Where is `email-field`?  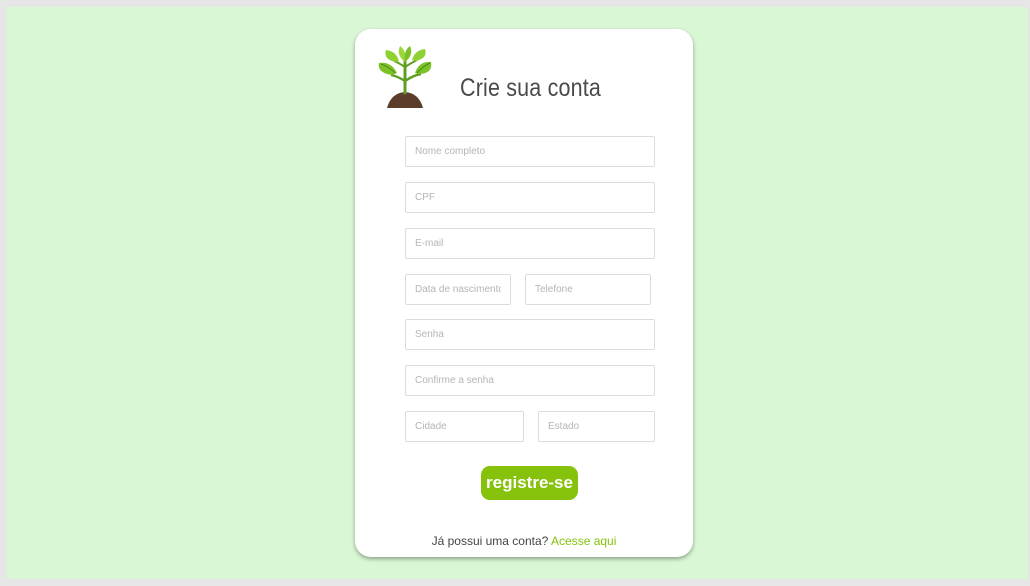 email-field is located at coordinates (530, 243).